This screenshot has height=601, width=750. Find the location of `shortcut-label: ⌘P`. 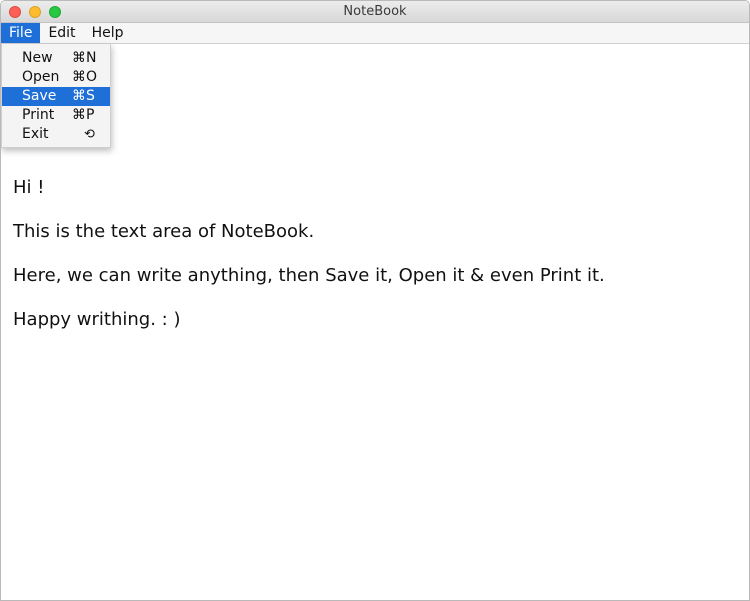

shortcut-label: ⌘P is located at coordinates (83, 115).